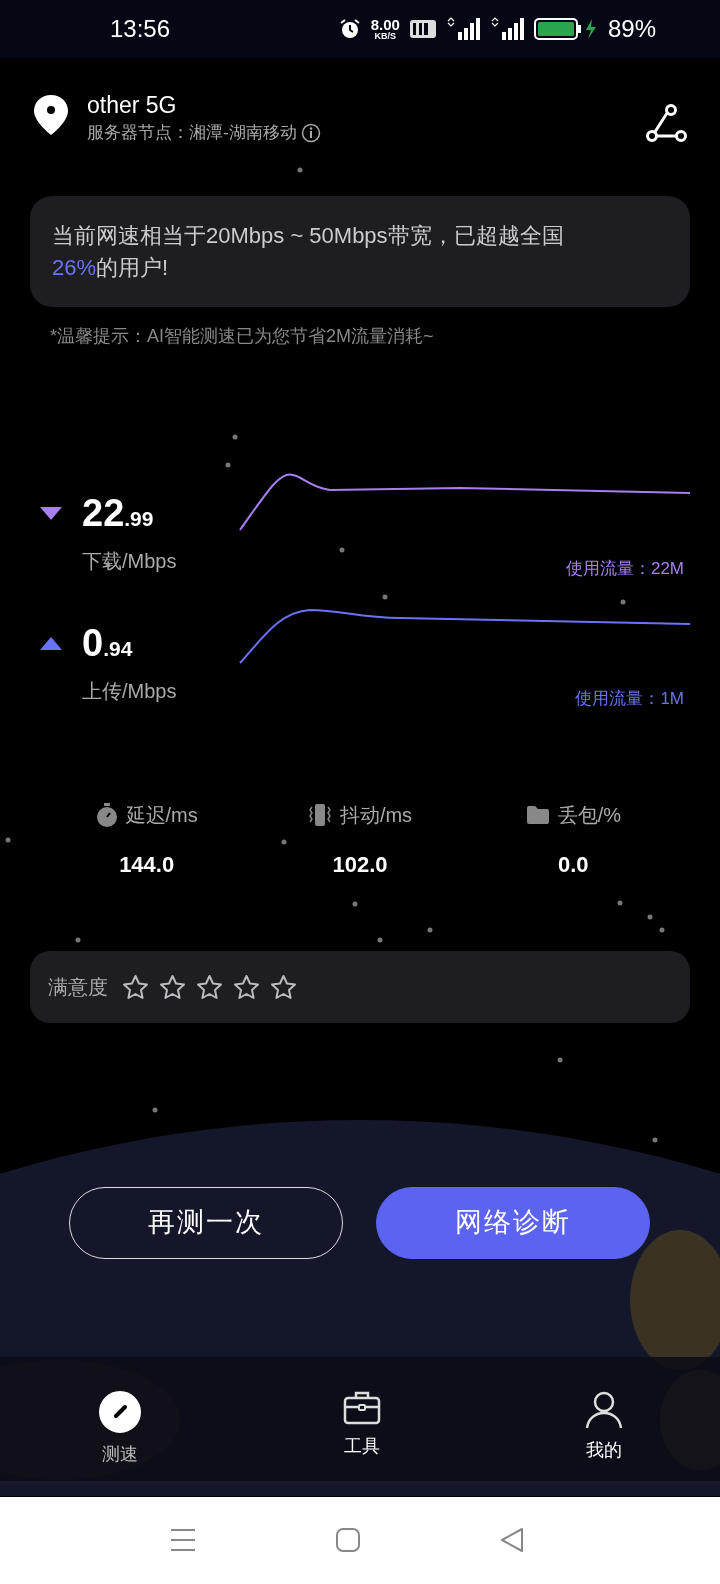 The width and height of the screenshot is (720, 1584). Describe the element at coordinates (537, 814) in the screenshot. I see `folder-icon` at that location.